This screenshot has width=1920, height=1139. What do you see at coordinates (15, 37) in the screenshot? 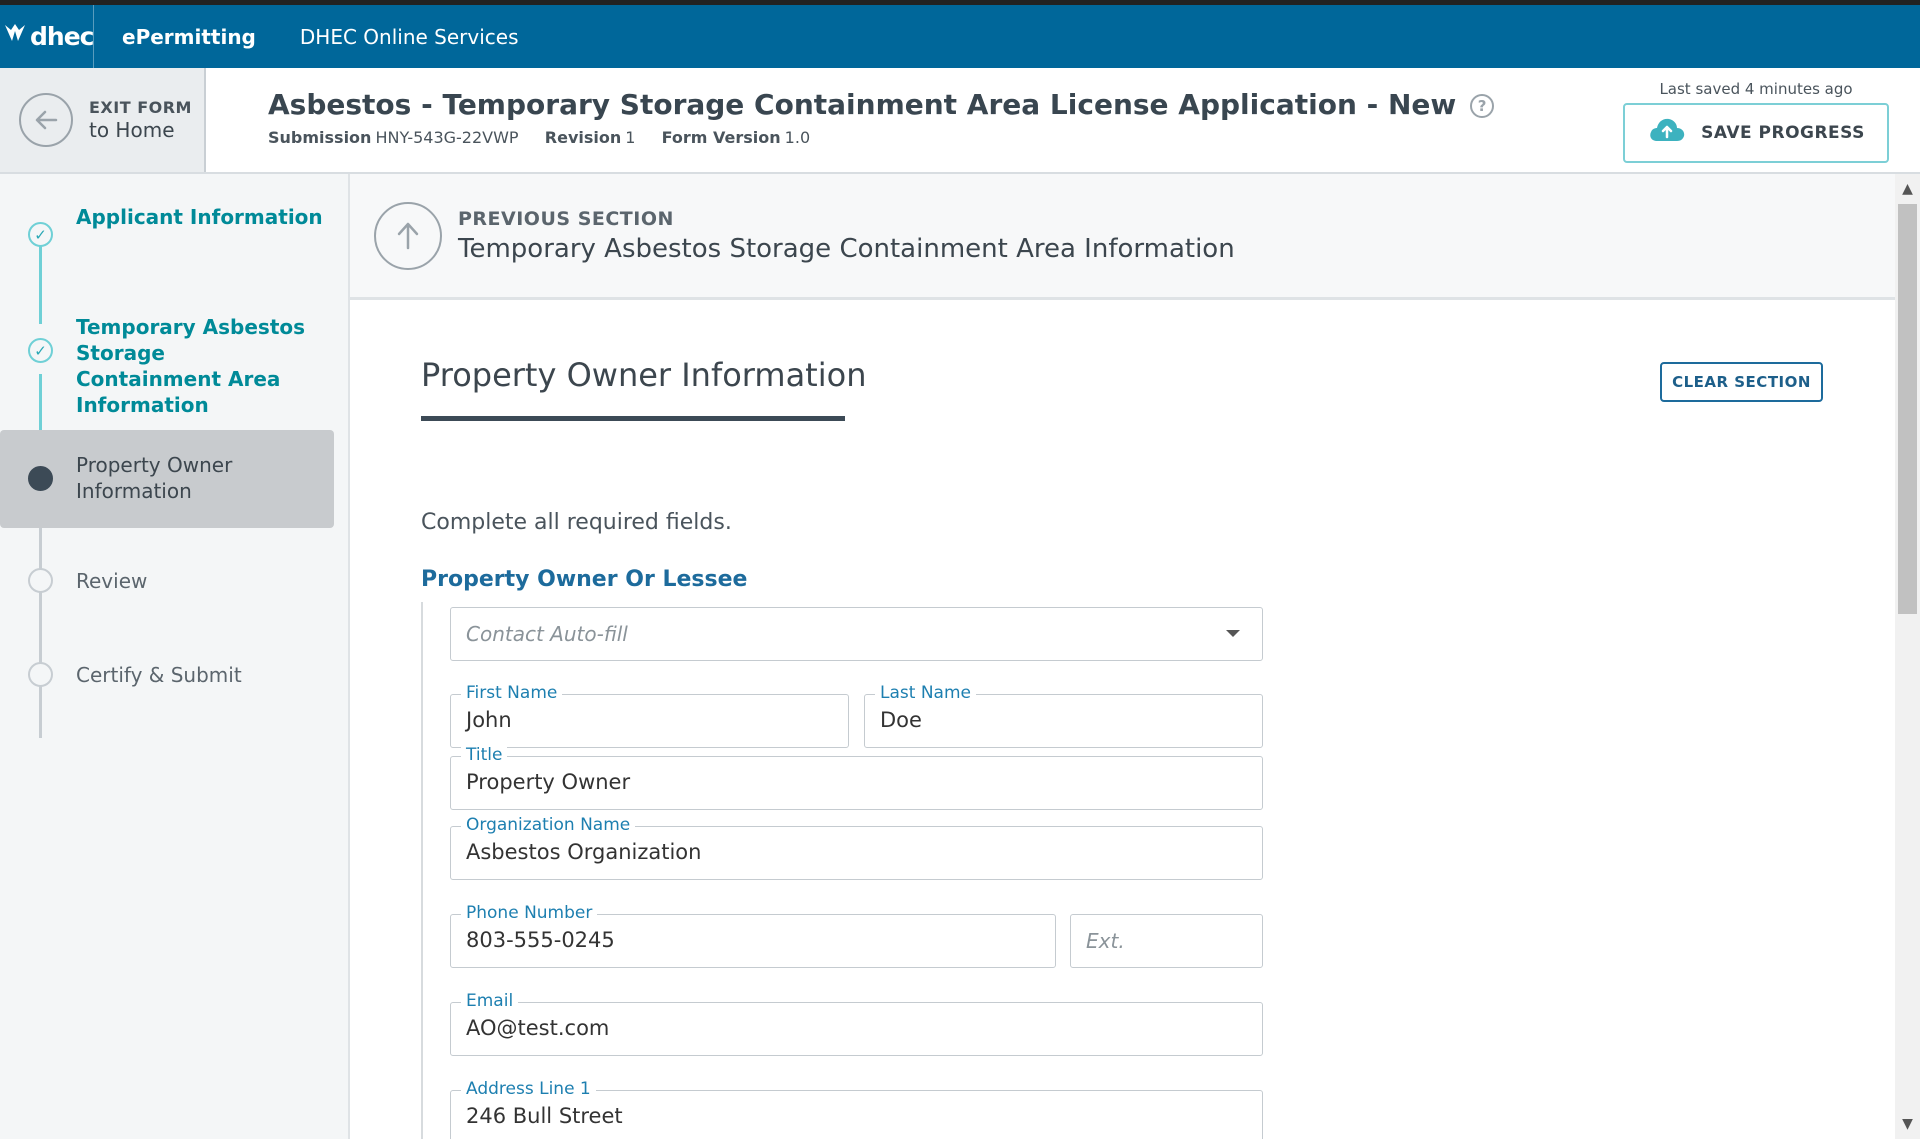
I see `palmetto-icon` at bounding box center [15, 37].